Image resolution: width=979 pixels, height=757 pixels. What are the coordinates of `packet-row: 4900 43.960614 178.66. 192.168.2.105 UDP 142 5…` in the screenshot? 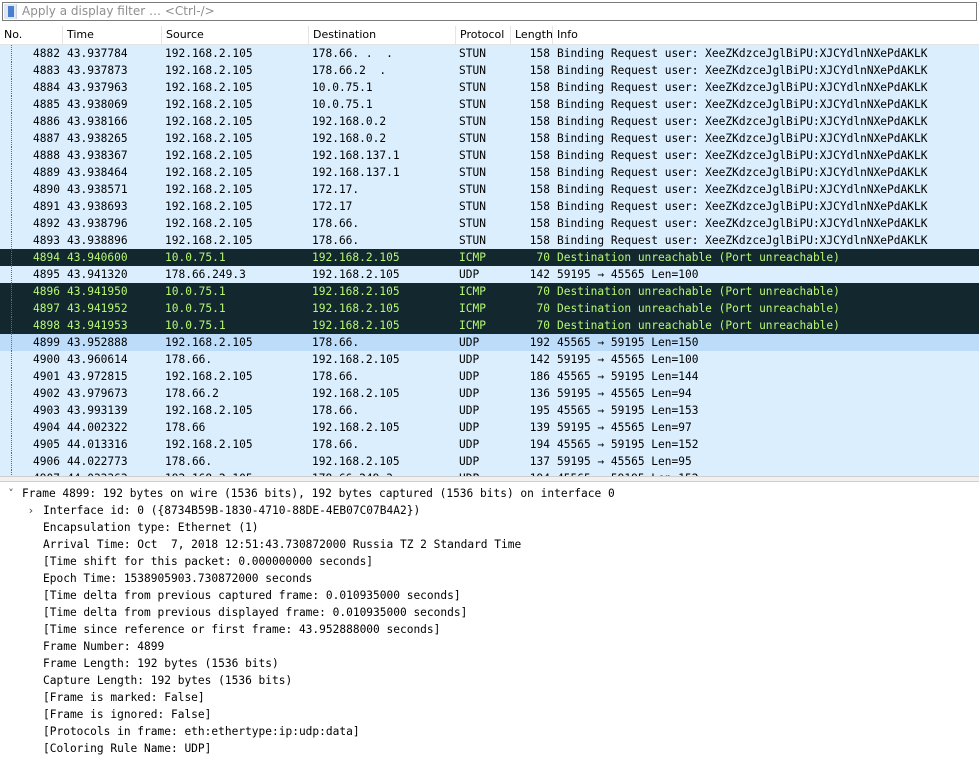 It's located at (489, 359).